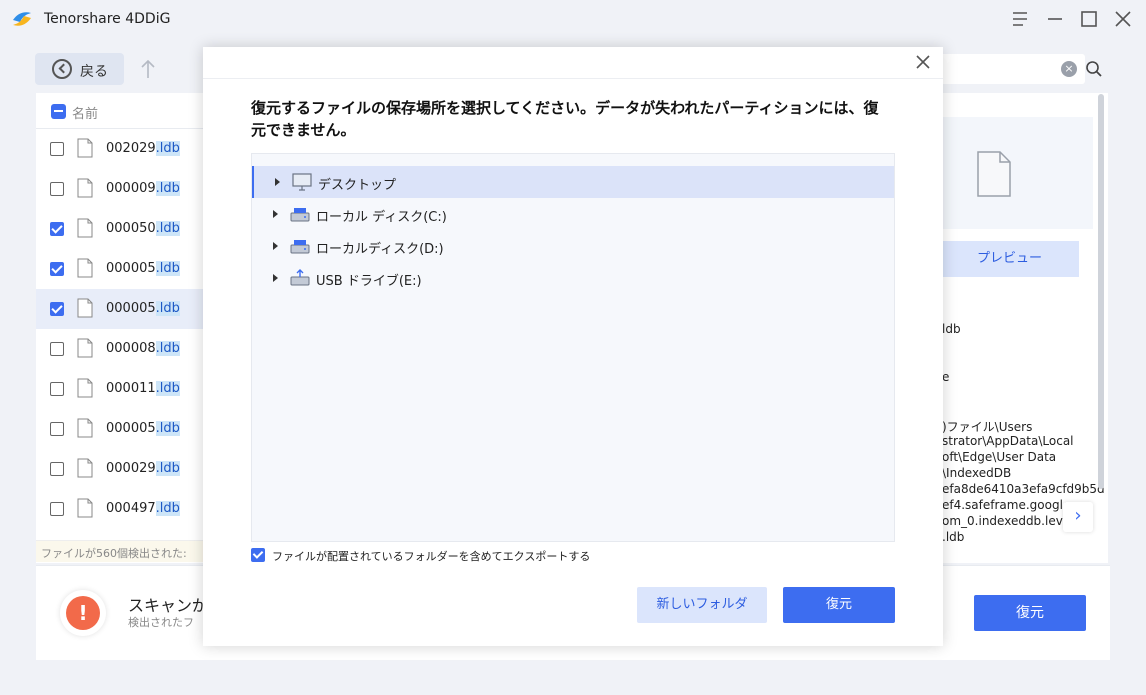 The height and width of the screenshot is (695, 1146). What do you see at coordinates (573, 278) in the screenshot?
I see `tree-item: USB ドライブ(E:)` at bounding box center [573, 278].